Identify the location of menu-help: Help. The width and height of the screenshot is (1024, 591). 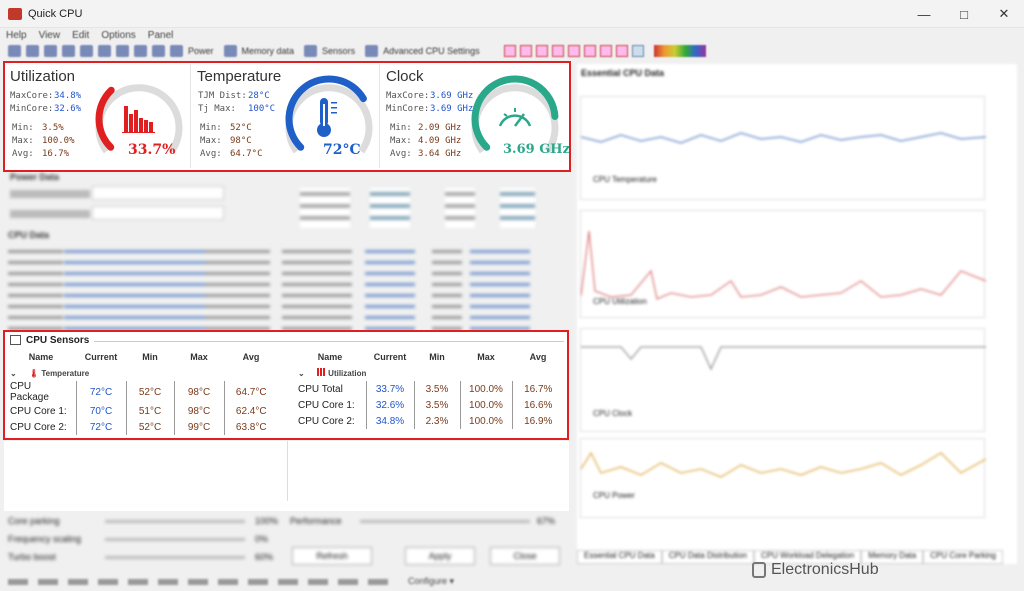
(16, 35).